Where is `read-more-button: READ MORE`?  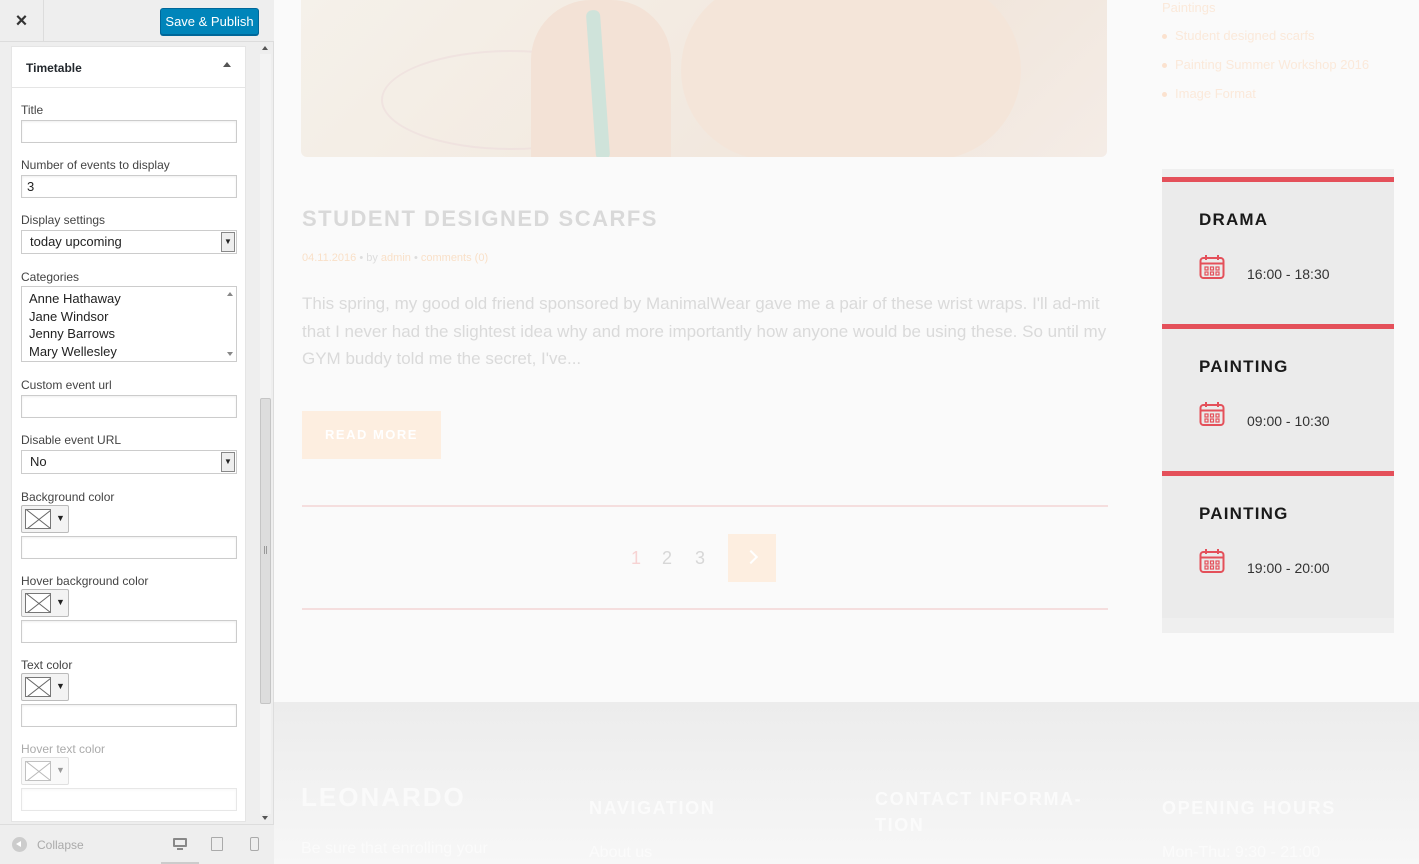
read-more-button: READ MORE is located at coordinates (371, 435).